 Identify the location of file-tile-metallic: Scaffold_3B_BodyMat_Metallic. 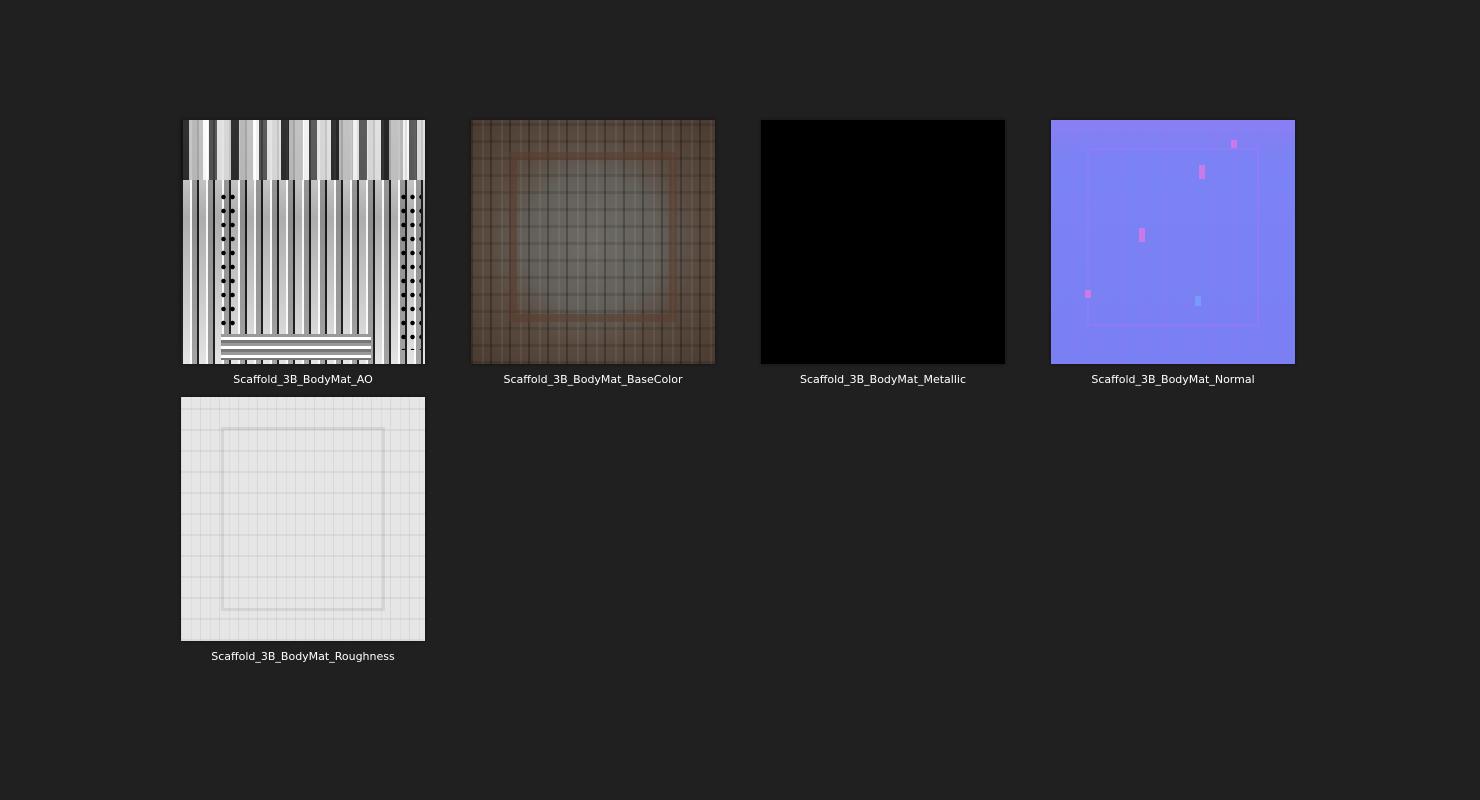
(883, 253).